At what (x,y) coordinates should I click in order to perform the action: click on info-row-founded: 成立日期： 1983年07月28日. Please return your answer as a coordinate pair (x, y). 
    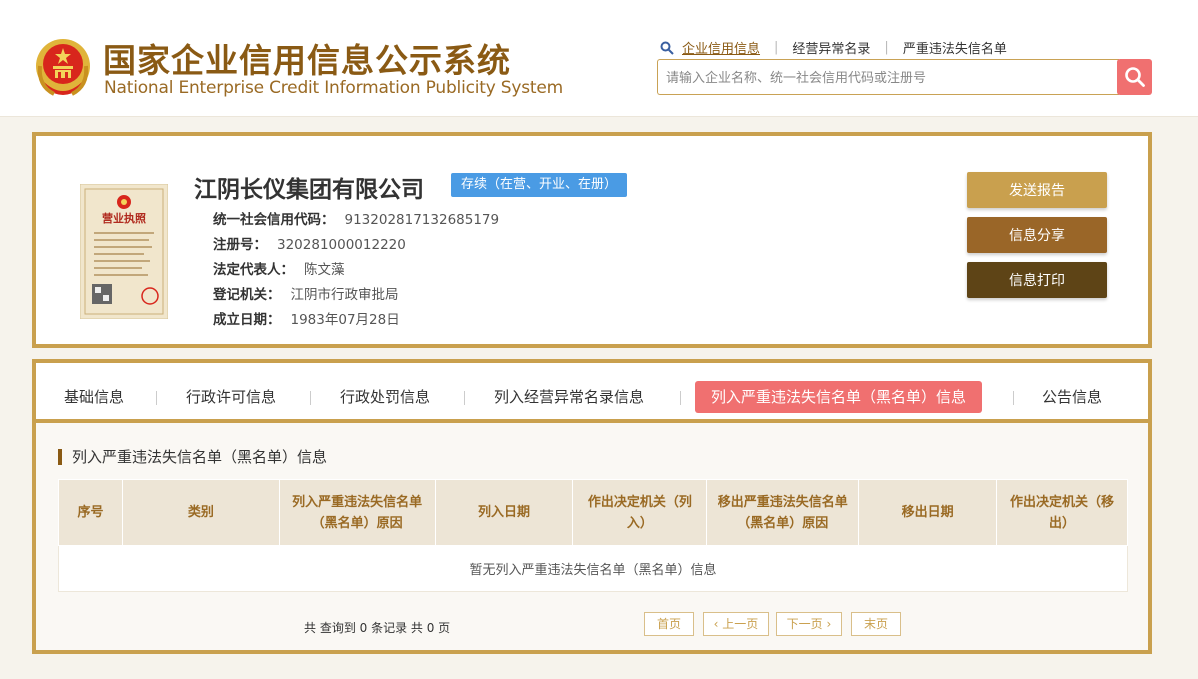
    Looking at the image, I should click on (306, 318).